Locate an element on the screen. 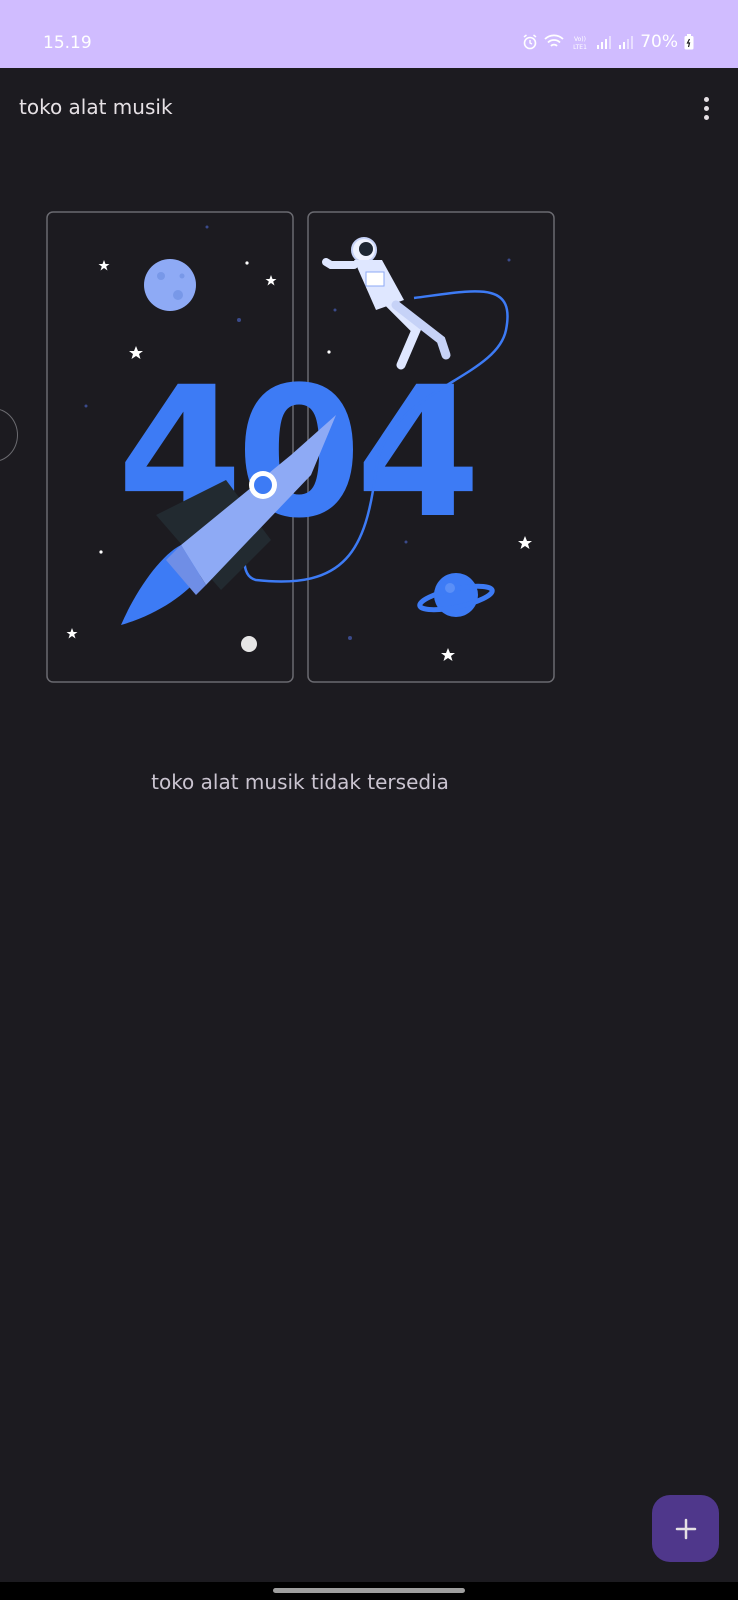  volte-icon: Vo)) LTE1 is located at coordinates (580, 43).